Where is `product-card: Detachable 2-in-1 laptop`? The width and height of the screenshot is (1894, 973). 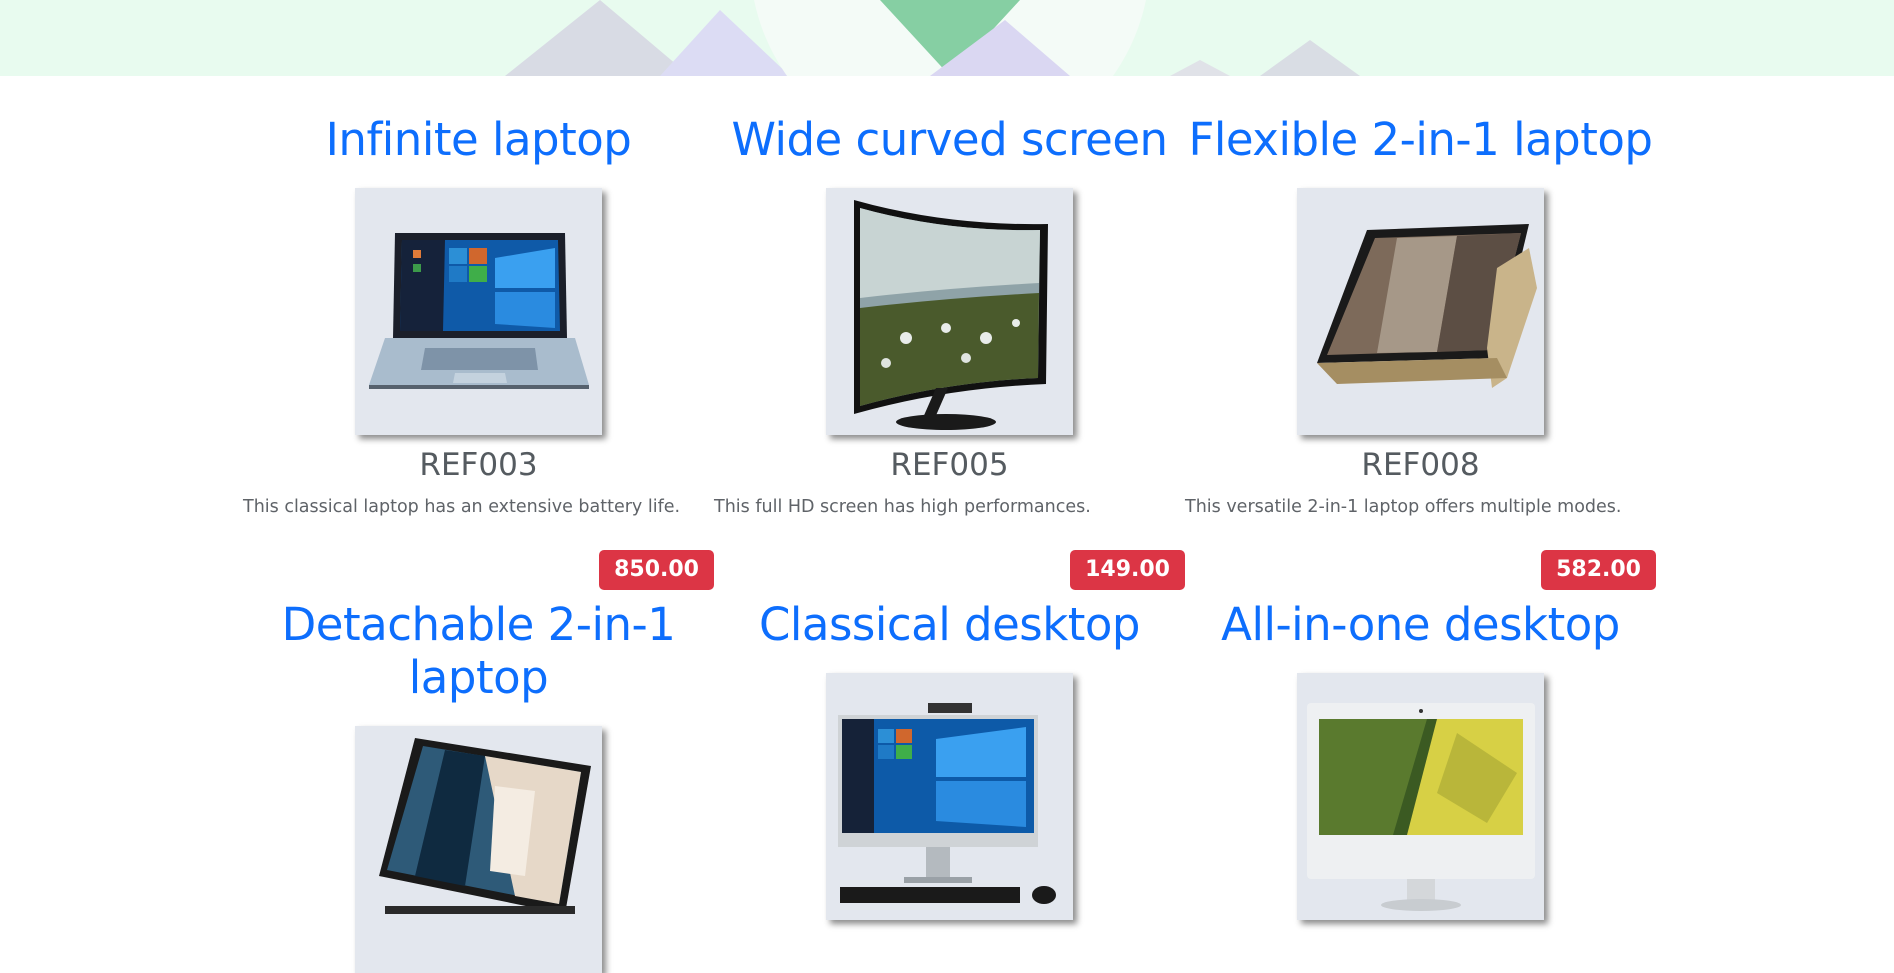 product-card: Detachable 2-in-1 laptop is located at coordinates (478, 785).